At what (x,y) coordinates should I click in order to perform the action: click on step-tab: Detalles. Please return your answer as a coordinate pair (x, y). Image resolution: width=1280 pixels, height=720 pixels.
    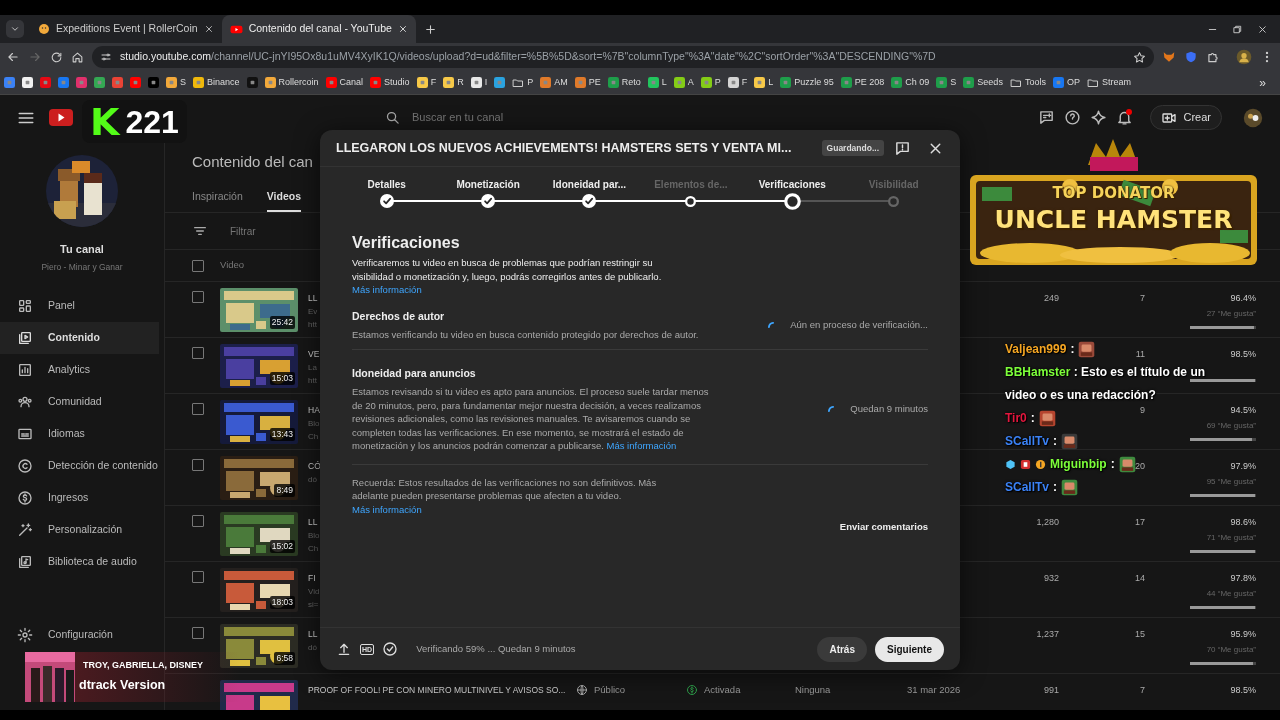
    Looking at the image, I should click on (386, 185).